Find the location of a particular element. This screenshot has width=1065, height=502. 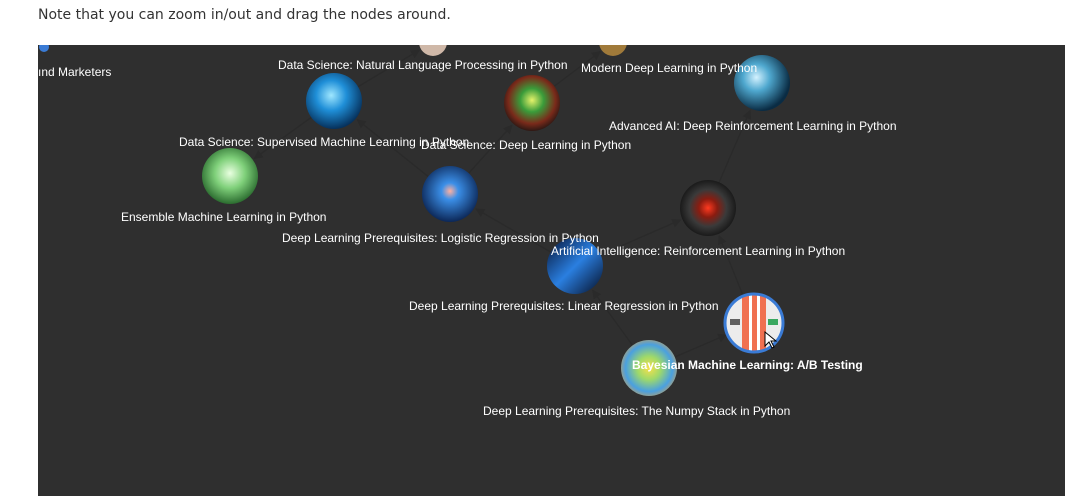

node-ab is located at coordinates (754, 323).